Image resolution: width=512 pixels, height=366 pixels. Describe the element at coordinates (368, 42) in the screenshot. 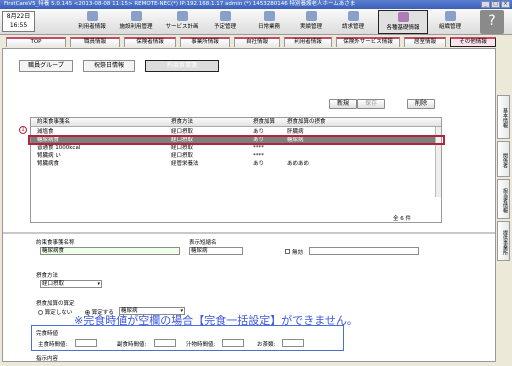

I see `tab-extra-service: 保険外サービス情報` at that location.